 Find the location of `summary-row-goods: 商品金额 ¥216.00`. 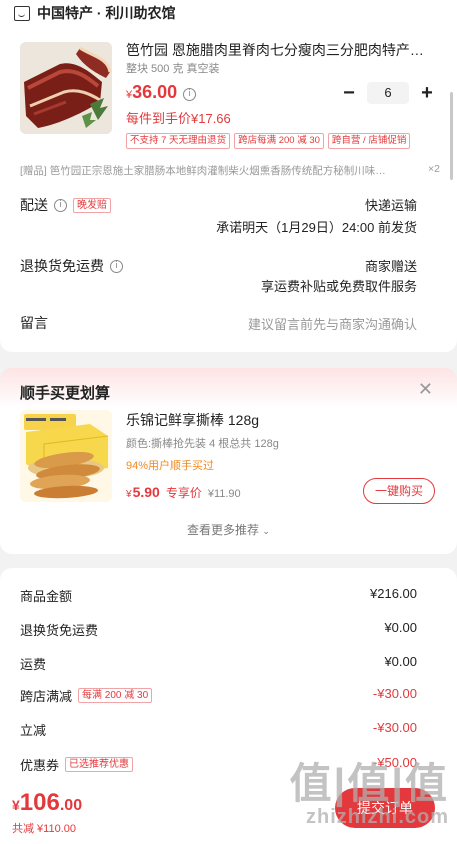

summary-row-goods: 商品金额 ¥216.00 is located at coordinates (218, 596).